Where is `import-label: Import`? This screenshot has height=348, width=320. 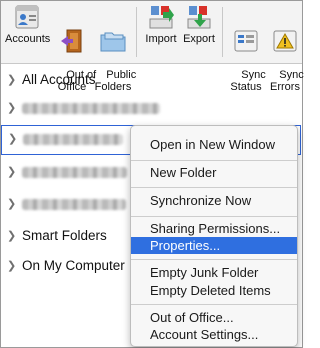
import-label: Import is located at coordinates (161, 39).